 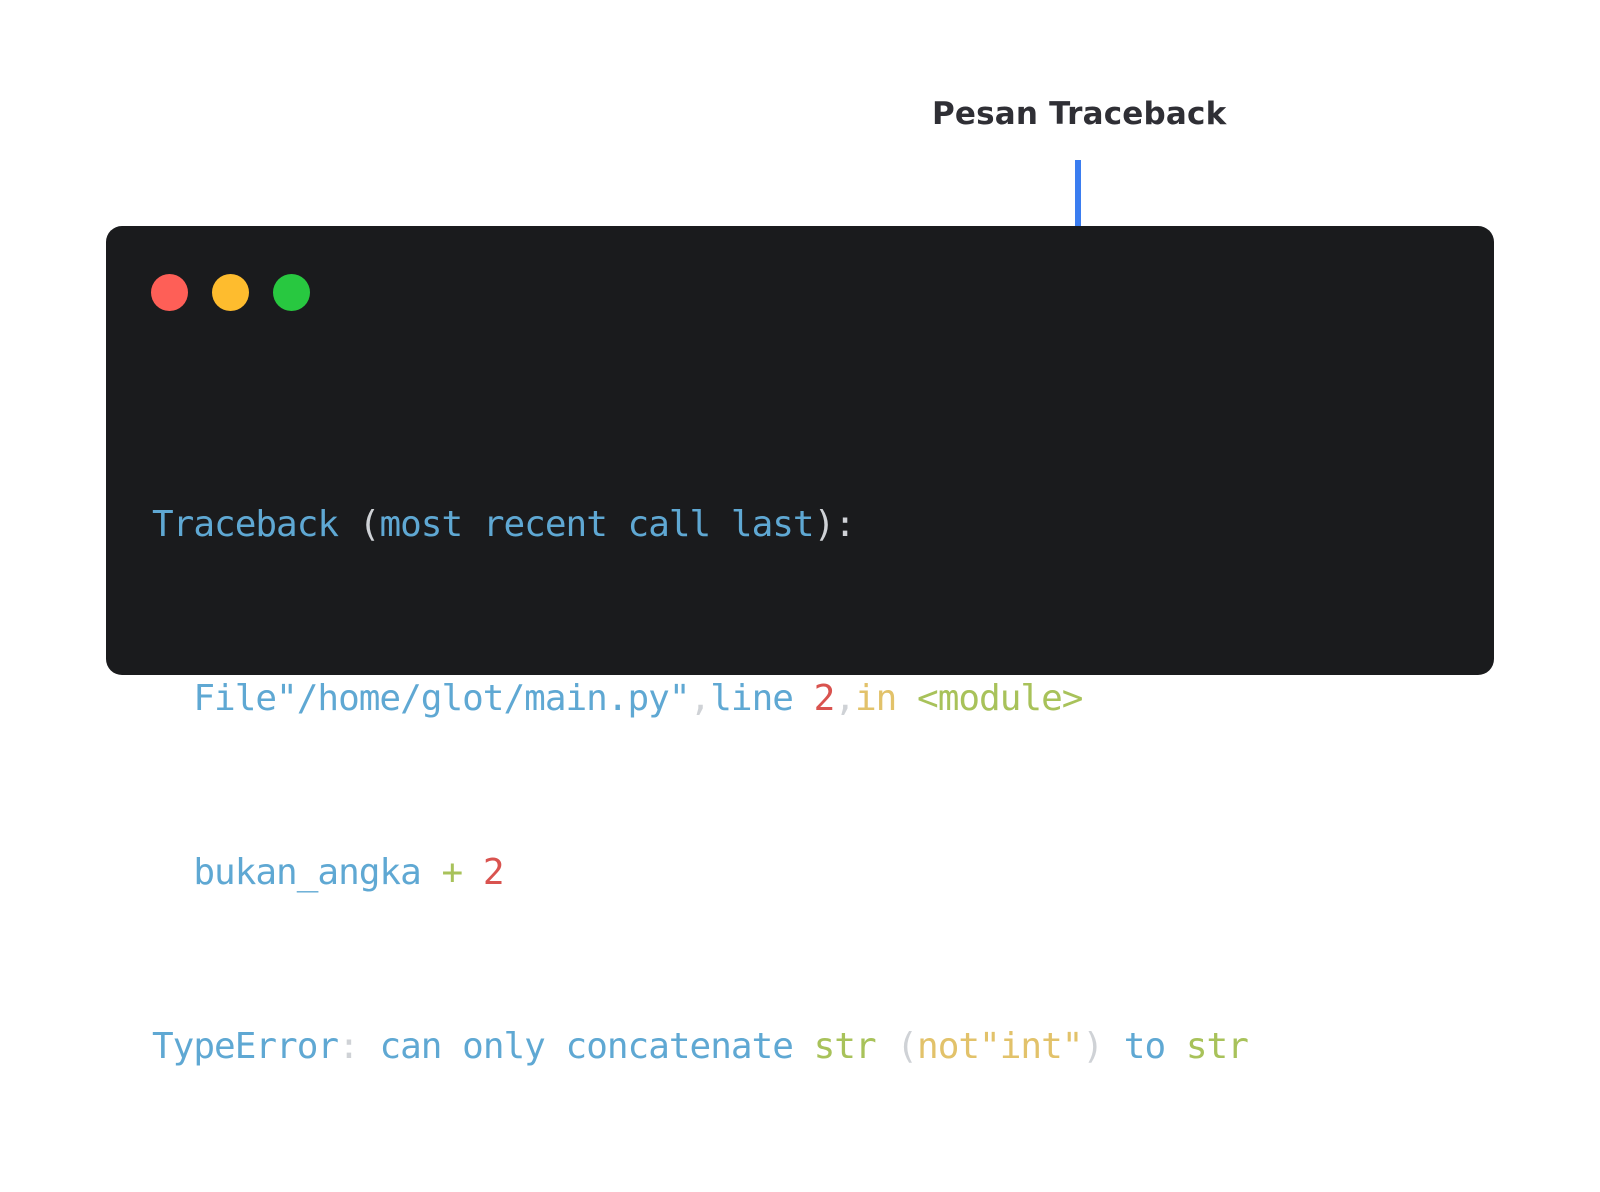 I want to click on module-name: <module>, so click(x=1000, y=698).